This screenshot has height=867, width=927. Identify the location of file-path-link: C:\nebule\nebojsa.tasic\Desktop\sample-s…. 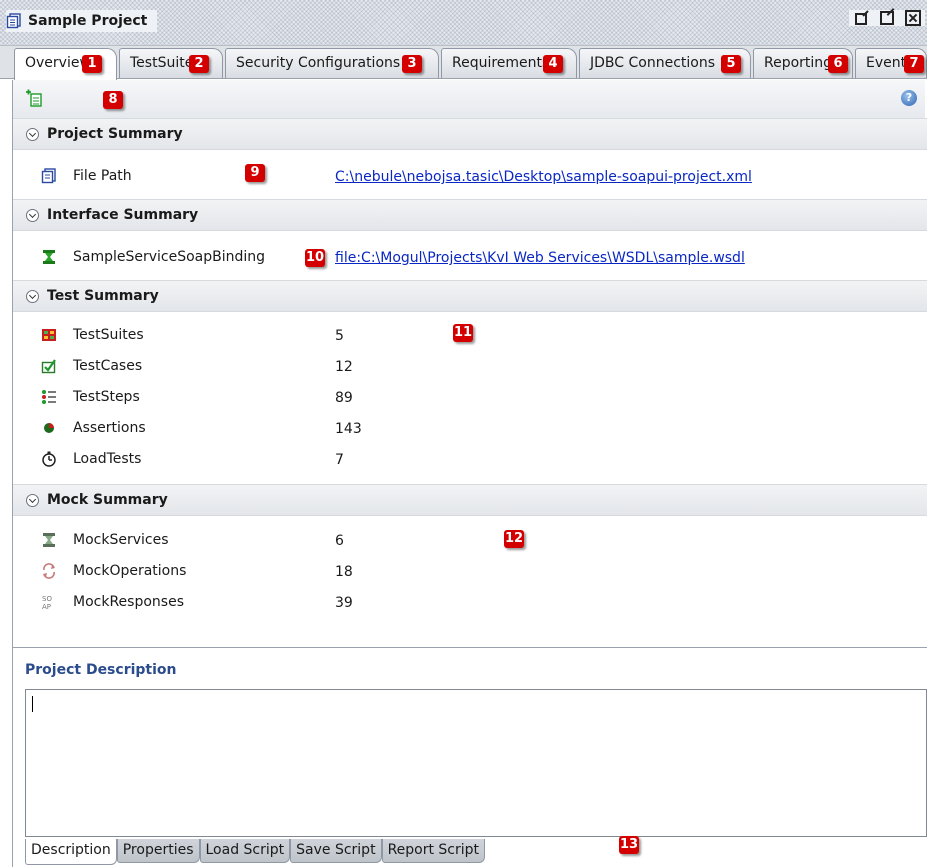
(543, 177).